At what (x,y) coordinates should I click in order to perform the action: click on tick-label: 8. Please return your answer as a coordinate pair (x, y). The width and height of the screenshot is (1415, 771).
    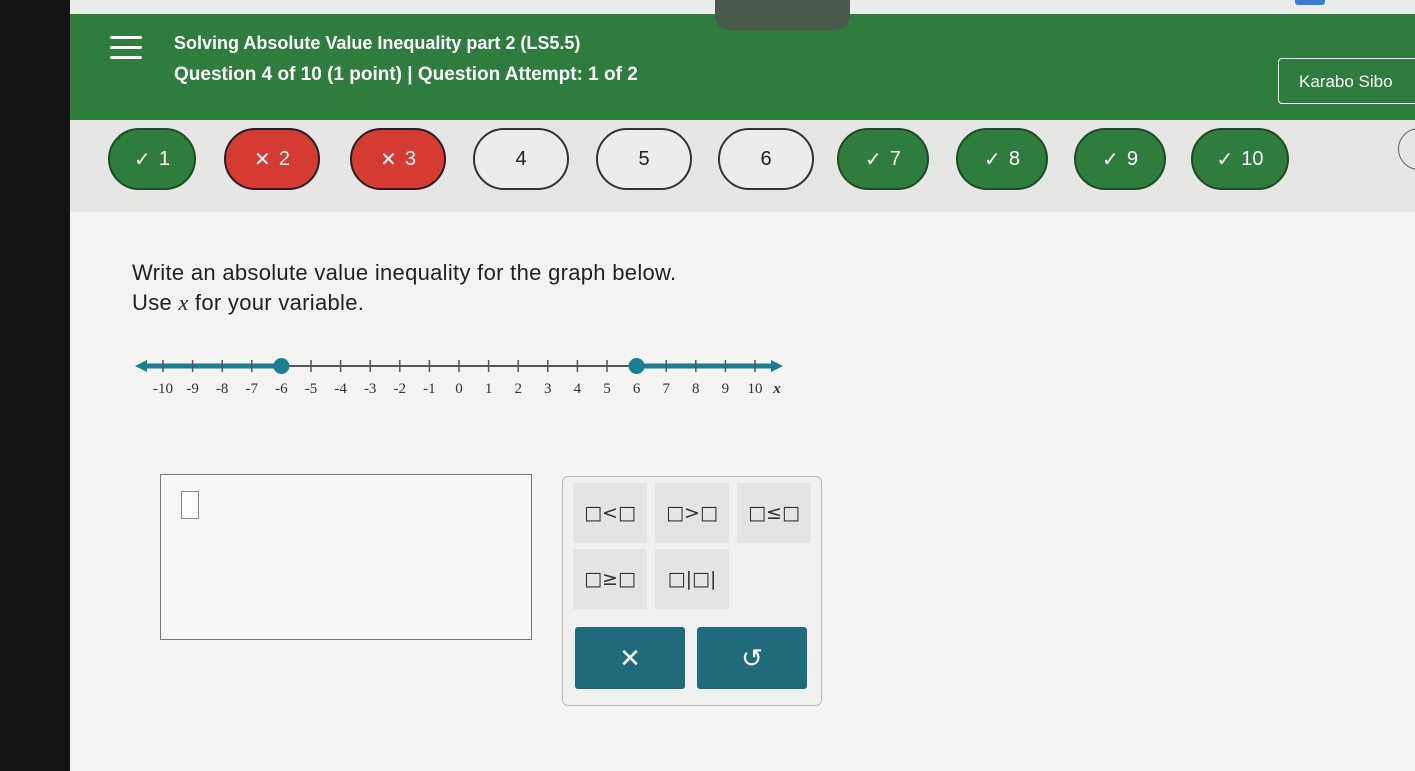
    Looking at the image, I should click on (696, 389).